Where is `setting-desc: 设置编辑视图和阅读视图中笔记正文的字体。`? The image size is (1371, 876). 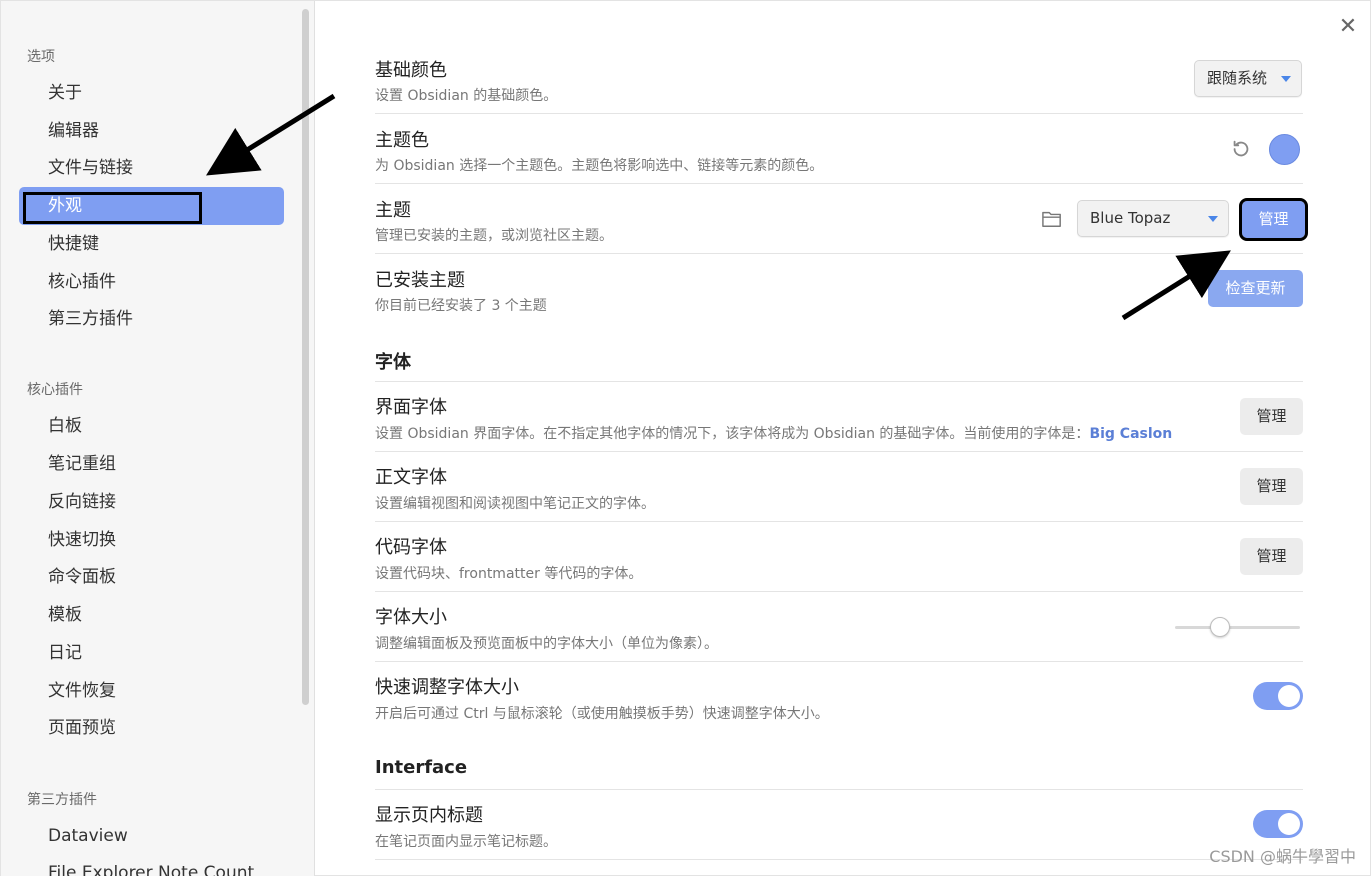
setting-desc: 设置编辑视图和阅读视图中笔记正文的字体。 is located at coordinates (515, 504).